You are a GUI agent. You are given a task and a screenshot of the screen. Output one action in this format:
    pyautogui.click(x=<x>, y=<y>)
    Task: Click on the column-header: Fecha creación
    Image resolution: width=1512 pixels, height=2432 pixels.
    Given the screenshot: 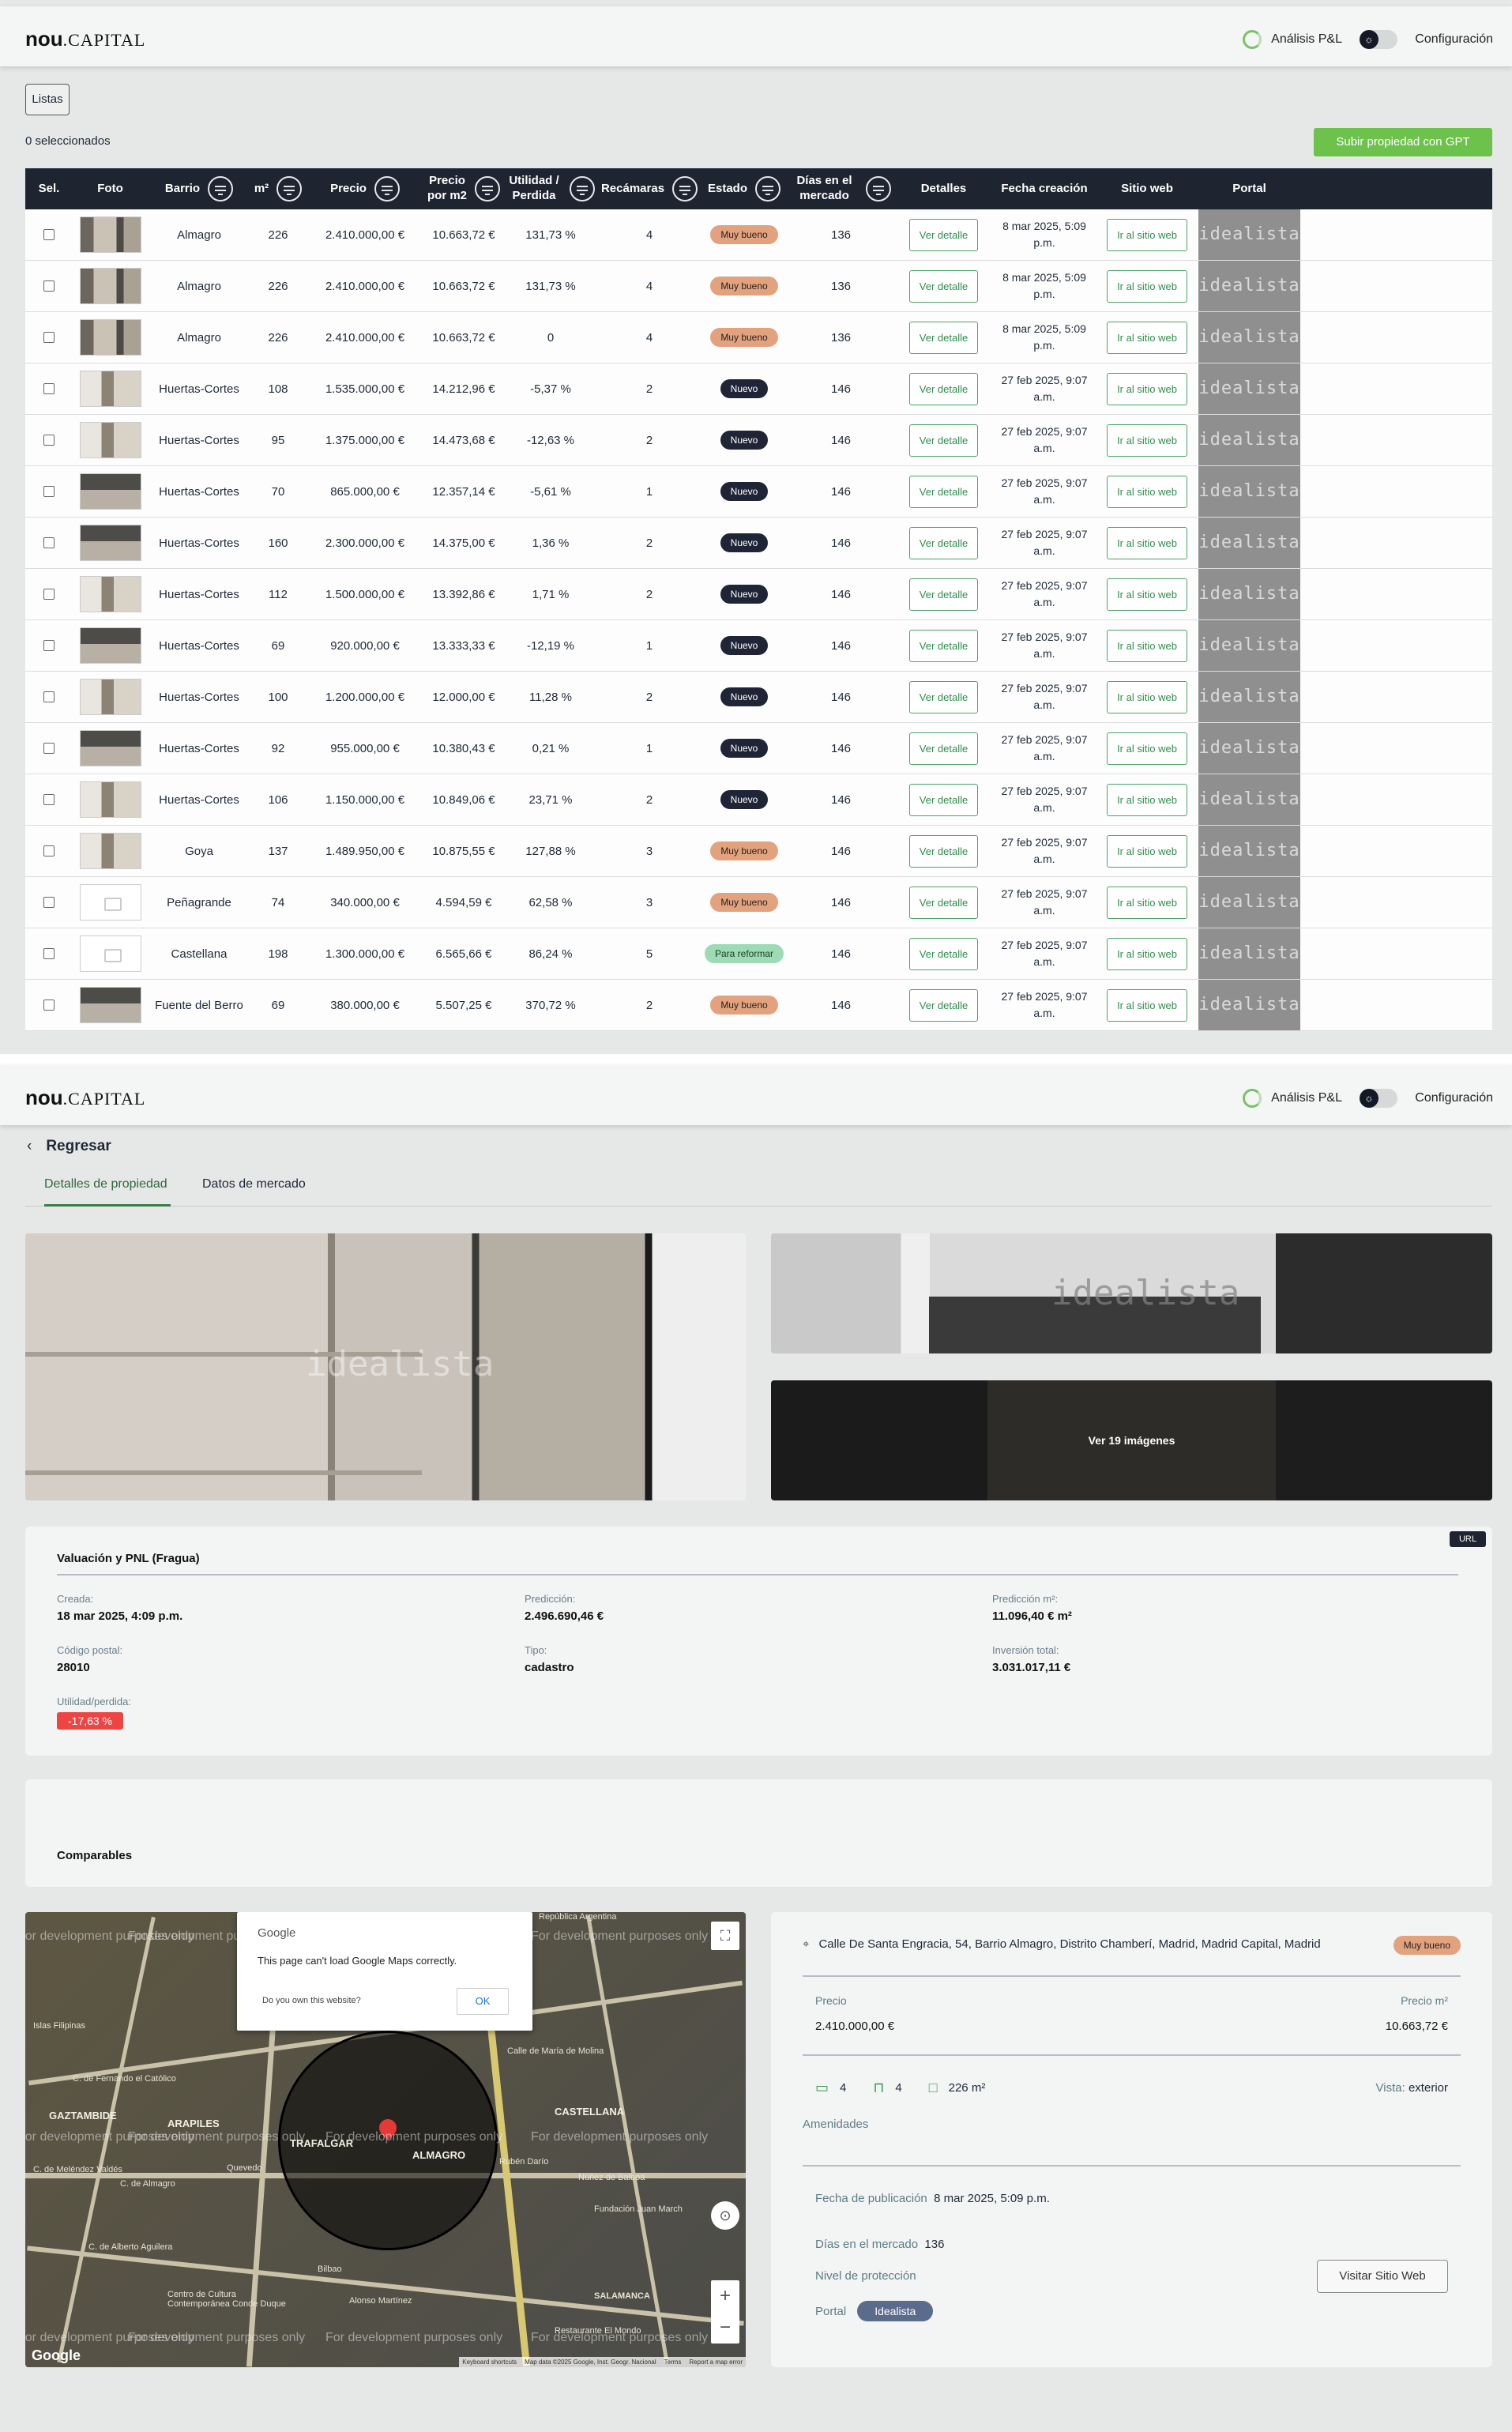 What is the action you would take?
    pyautogui.click(x=1044, y=188)
    